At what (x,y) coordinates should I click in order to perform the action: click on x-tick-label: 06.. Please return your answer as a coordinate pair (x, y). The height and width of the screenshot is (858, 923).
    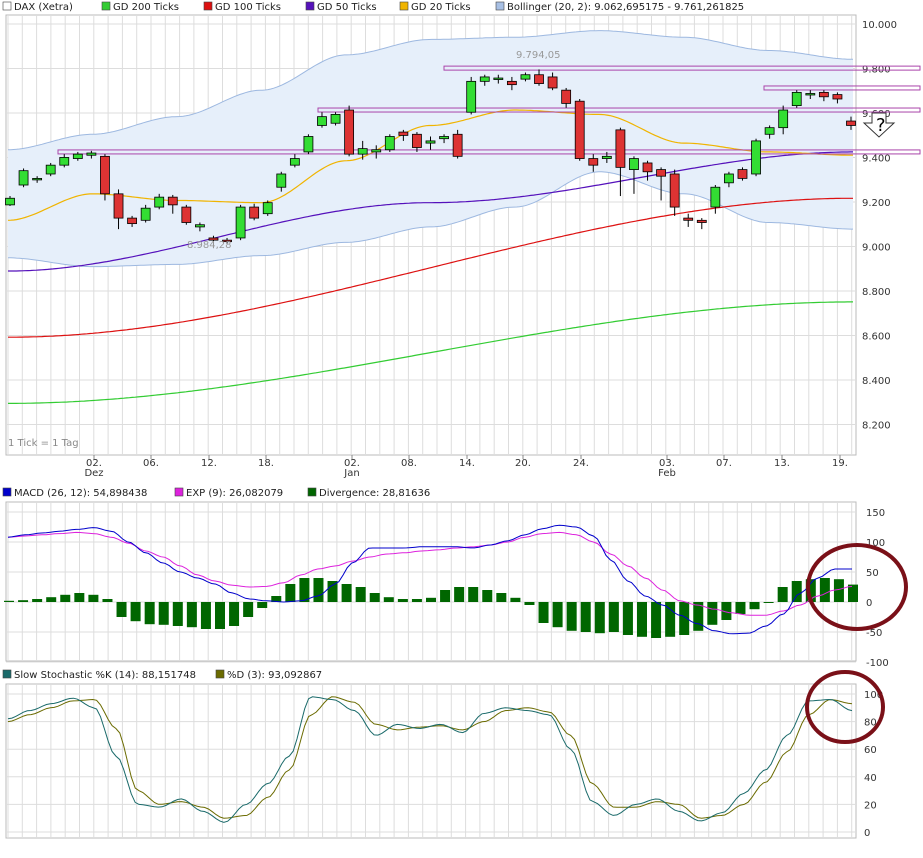
    Looking at the image, I should click on (151, 463).